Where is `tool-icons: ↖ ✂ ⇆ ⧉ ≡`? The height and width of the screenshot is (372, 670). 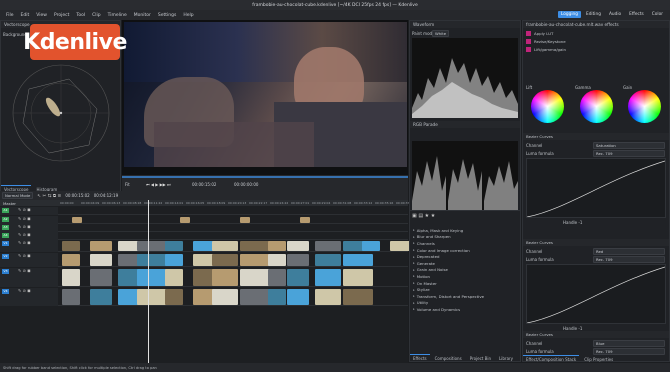
tool-icons: ↖ ✂ ⇆ ⧉ ≡ is located at coordinates (49, 196).